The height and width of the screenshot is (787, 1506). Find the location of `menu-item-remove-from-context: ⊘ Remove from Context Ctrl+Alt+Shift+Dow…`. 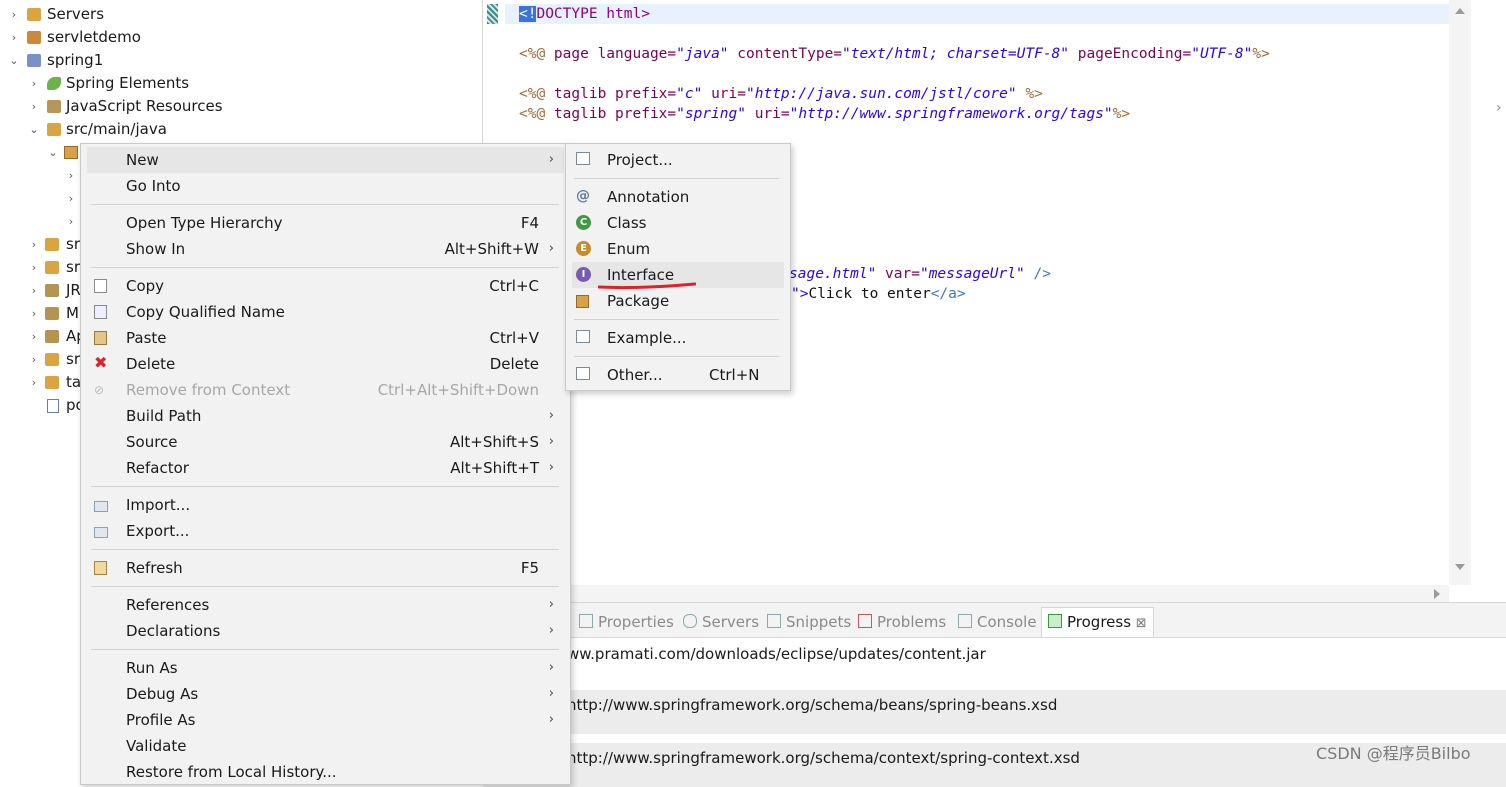

menu-item-remove-from-context: ⊘ Remove from Context Ctrl+Alt+Shift+Dow… is located at coordinates (325, 390).